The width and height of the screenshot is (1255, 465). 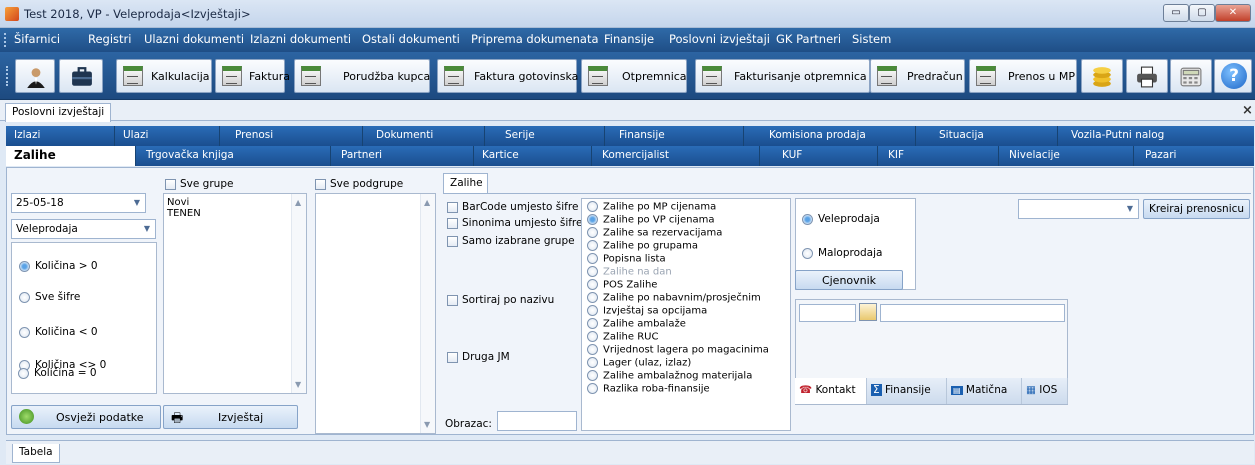 I want to click on tab-finansije-partner: Σ Finansije, so click(x=907, y=391).